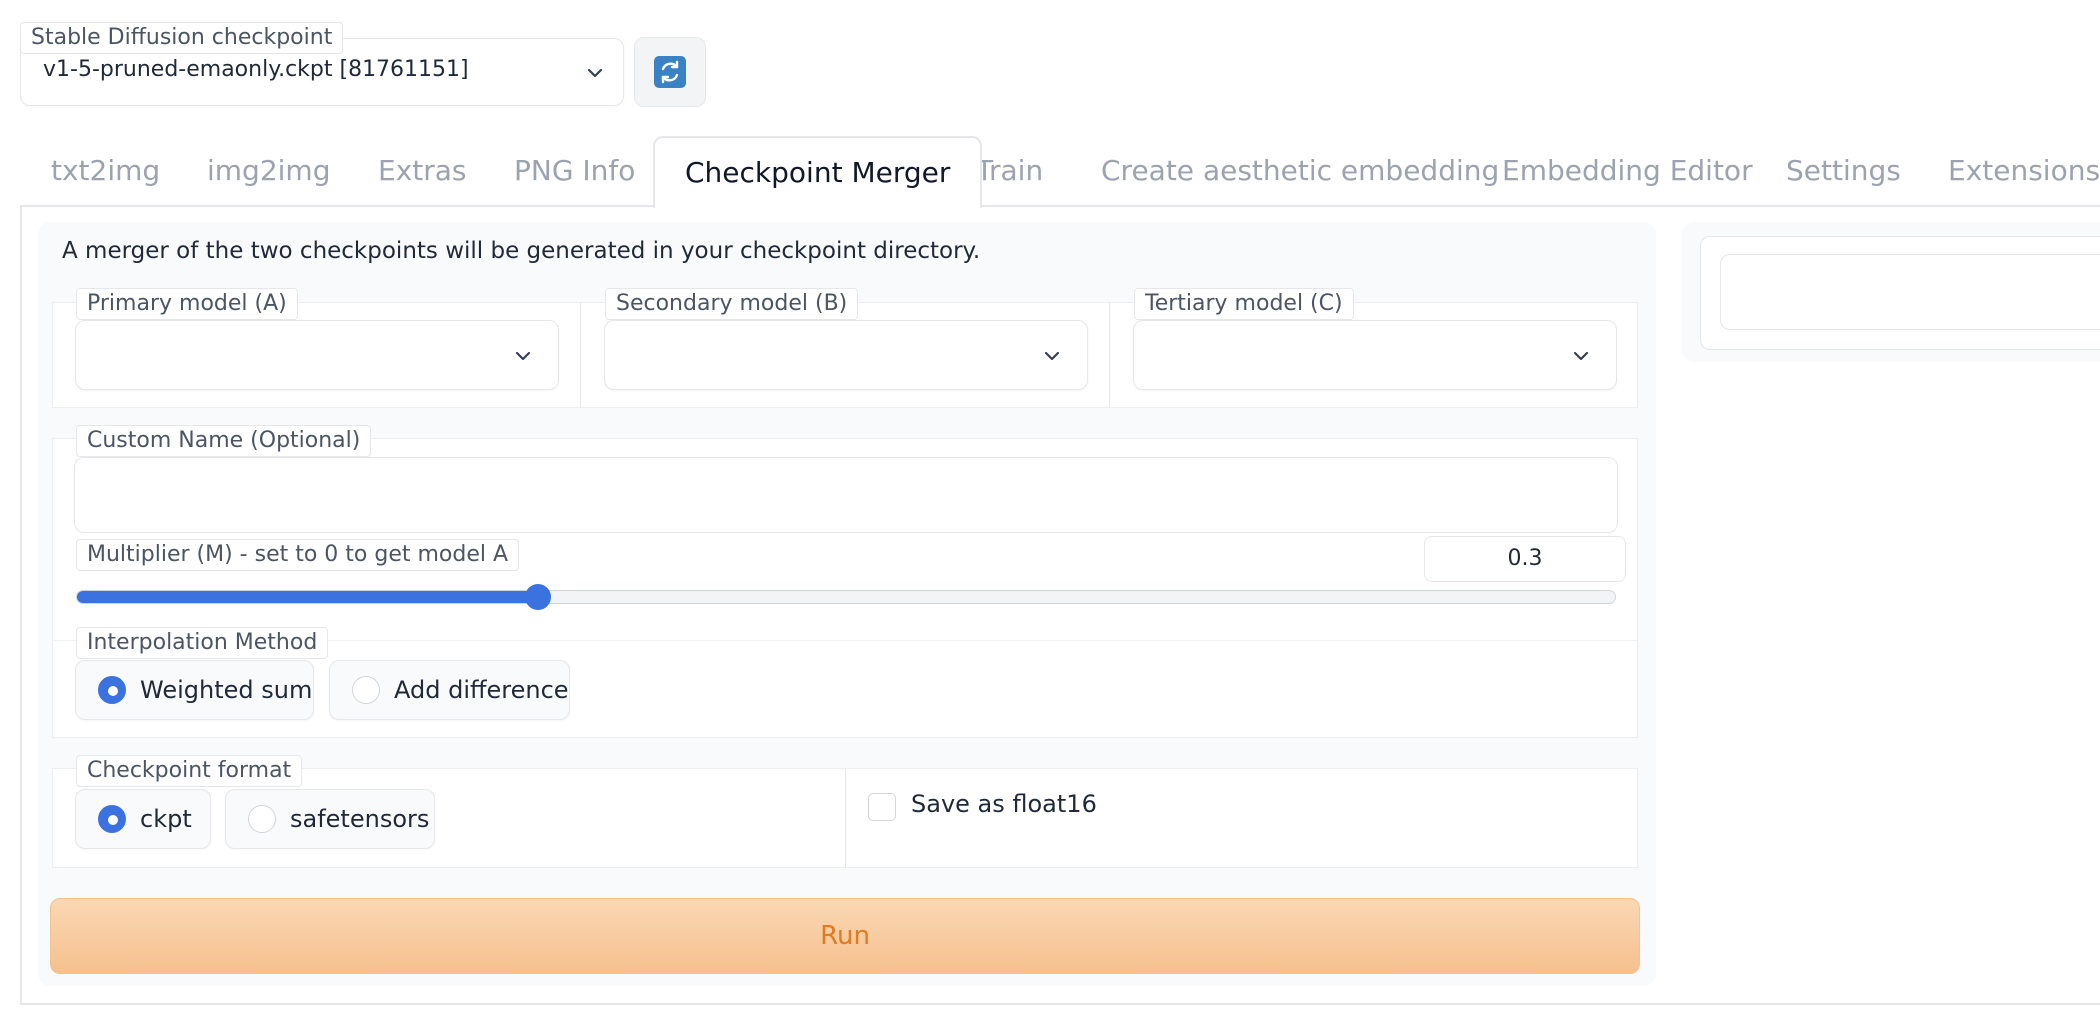  Describe the element at coordinates (308, 597) in the screenshot. I see `multiplier-slider-fill` at that location.